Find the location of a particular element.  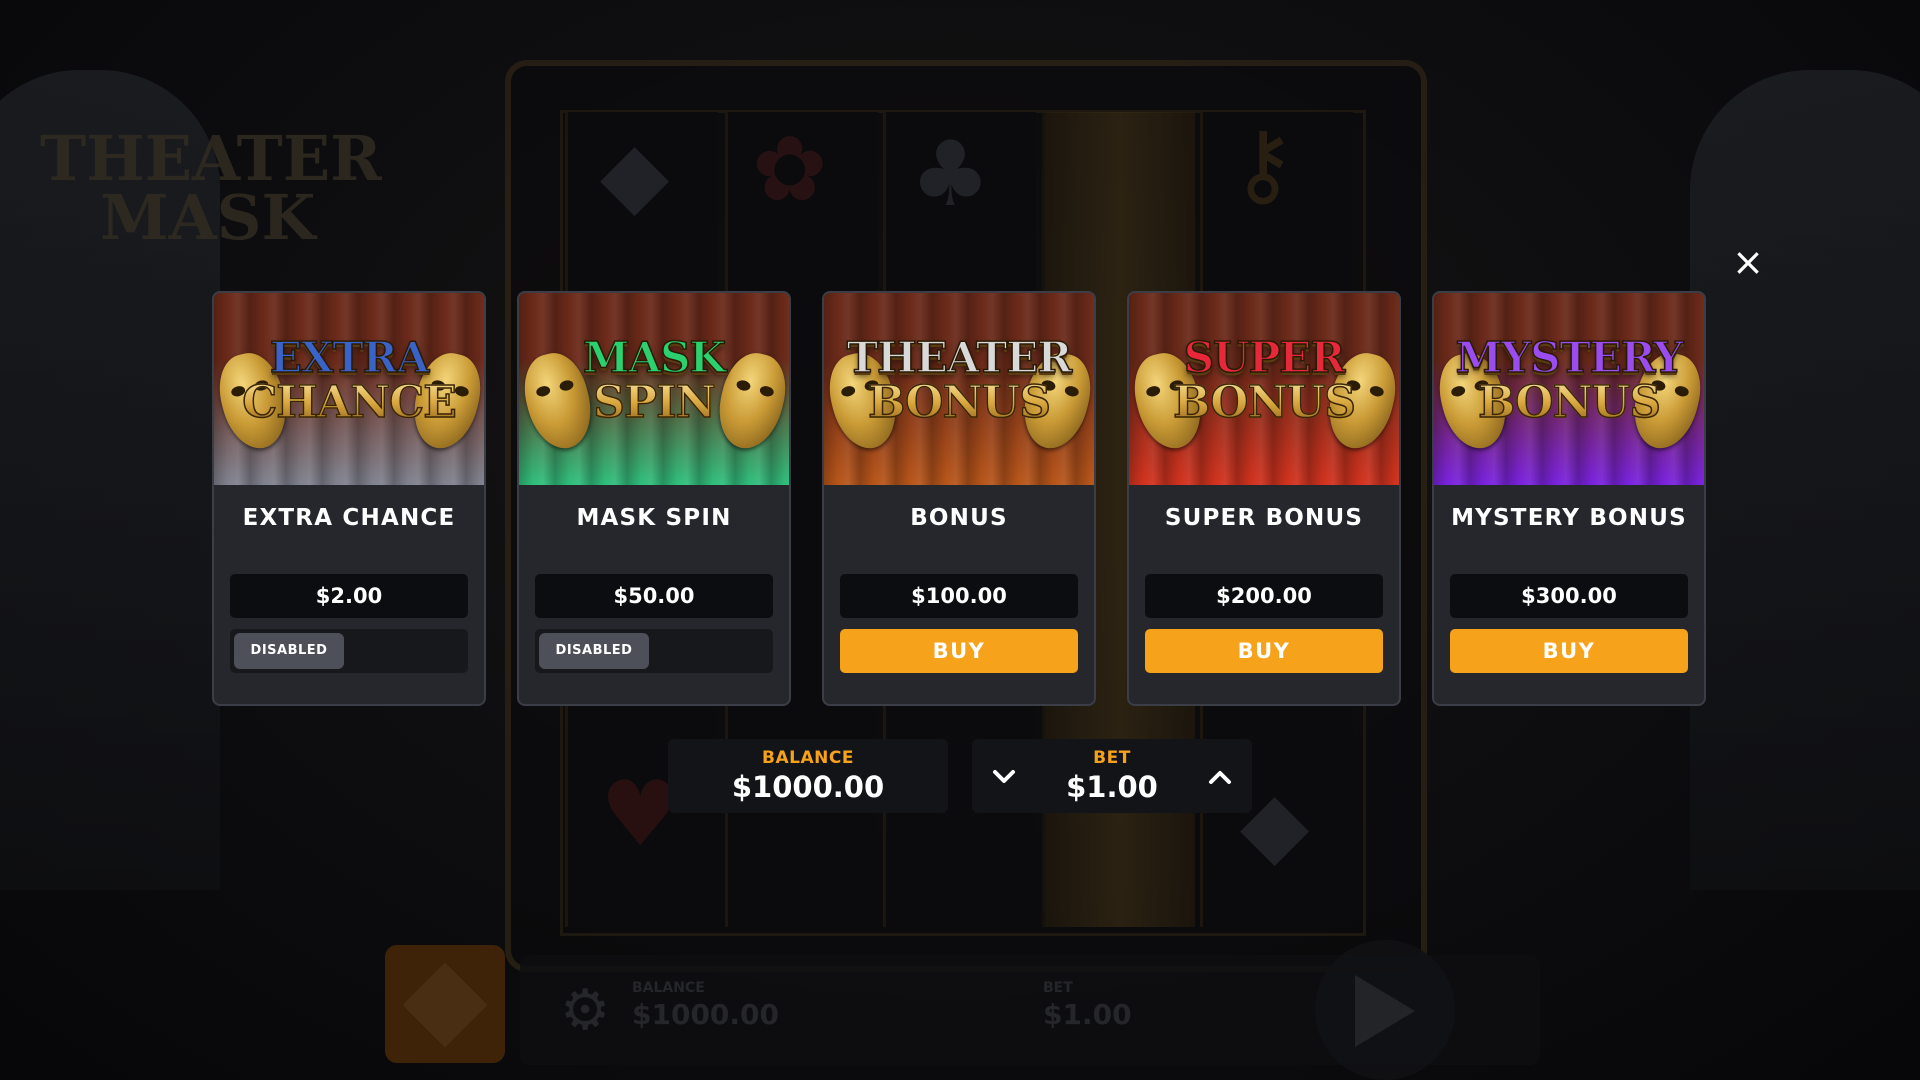

feature-artwork: MASK SPIN is located at coordinates (654, 389).